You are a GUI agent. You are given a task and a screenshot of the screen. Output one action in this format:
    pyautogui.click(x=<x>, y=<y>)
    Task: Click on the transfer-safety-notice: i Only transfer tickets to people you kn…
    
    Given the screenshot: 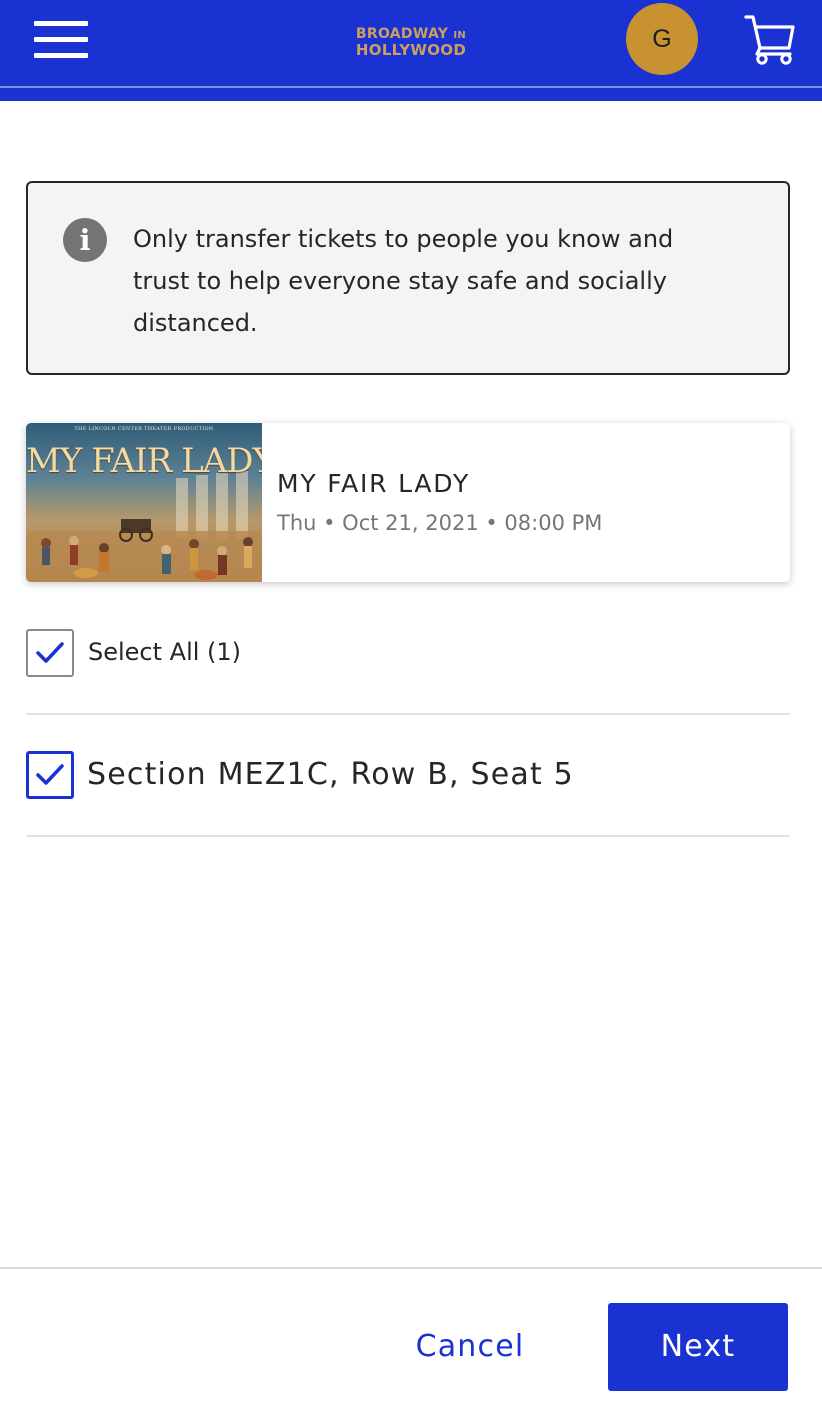 What is the action you would take?
    pyautogui.click(x=408, y=278)
    